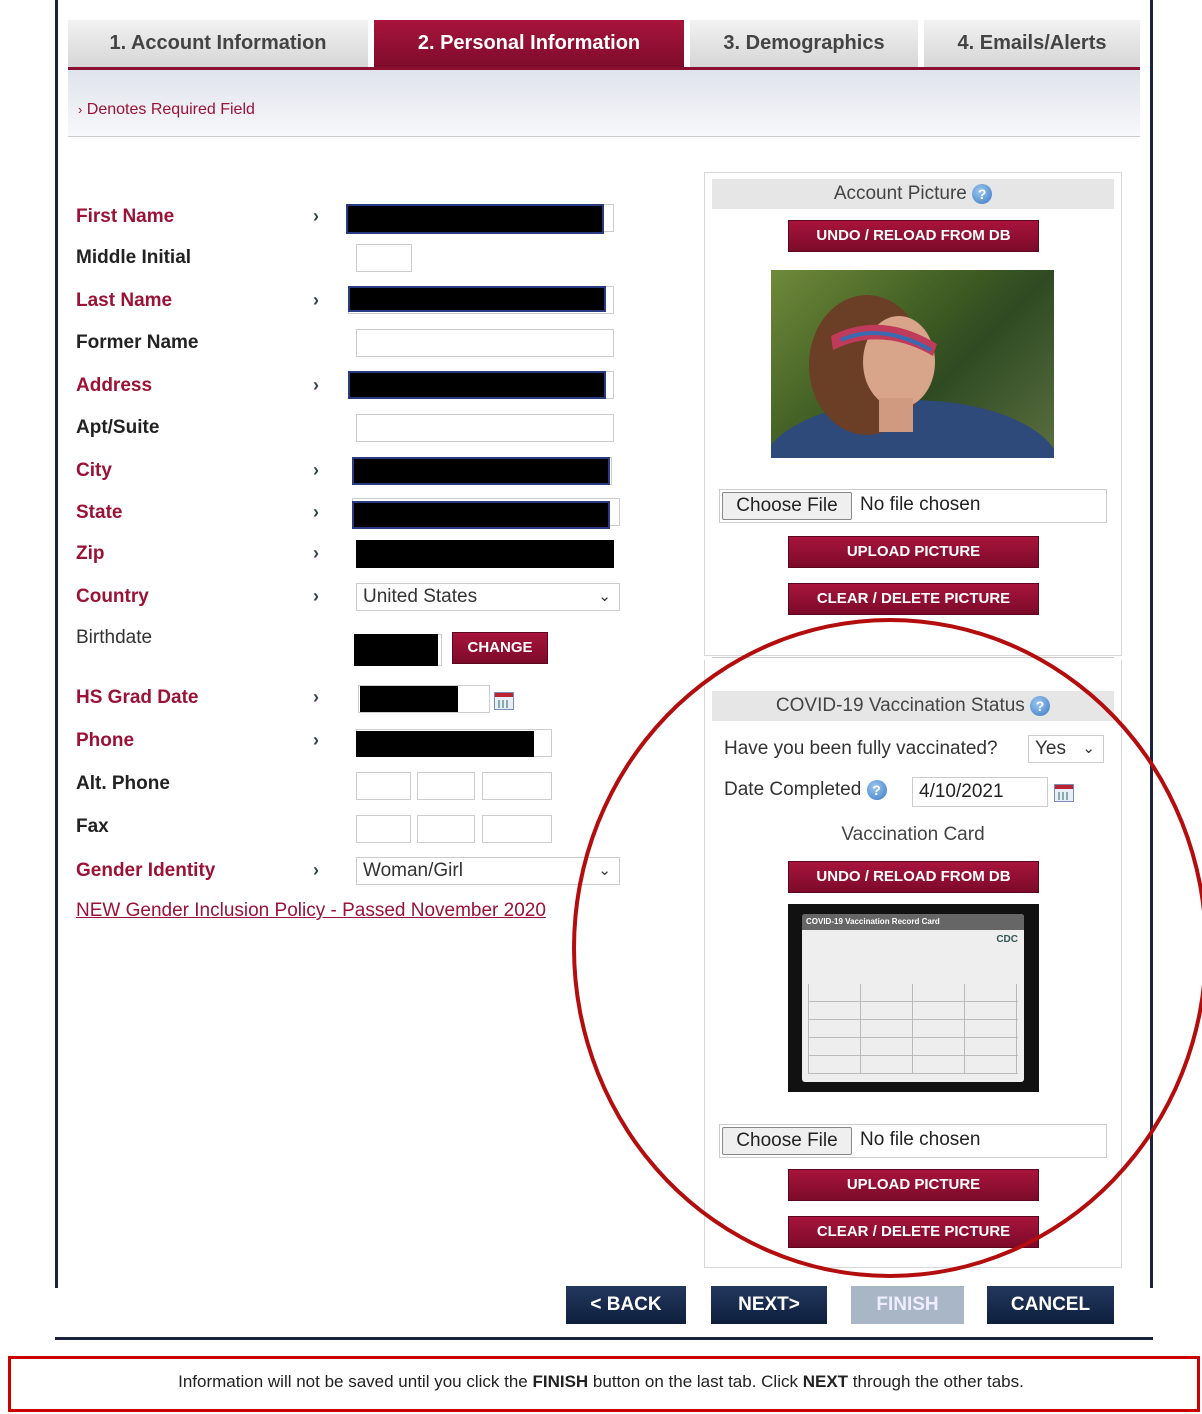  I want to click on date-completed-label: Date Completed, so click(793, 789).